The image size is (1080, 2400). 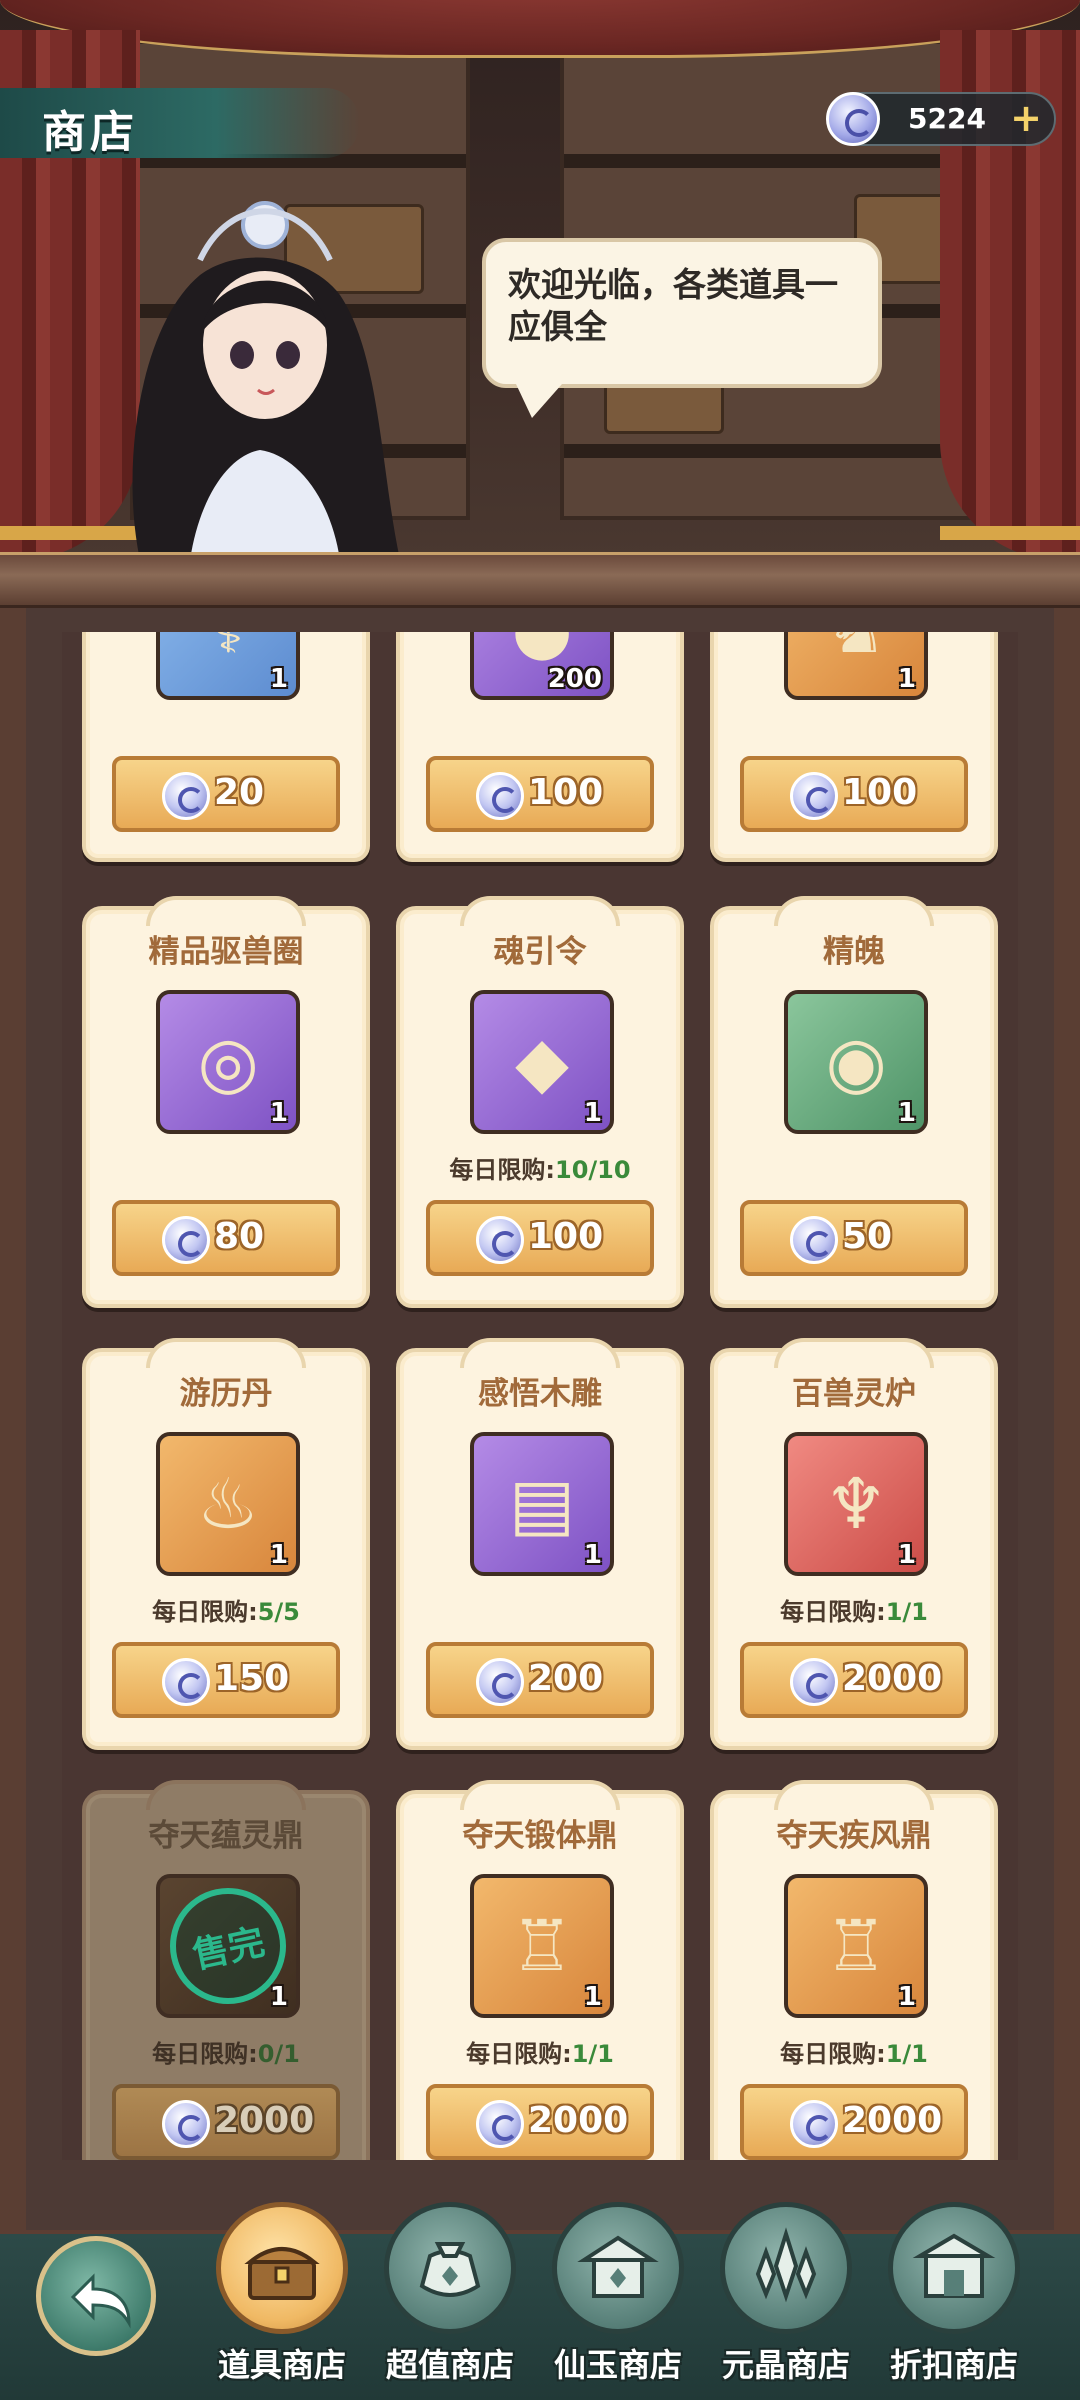 I want to click on item-icon-frame: ◎ 1, so click(x=228, y=1062).